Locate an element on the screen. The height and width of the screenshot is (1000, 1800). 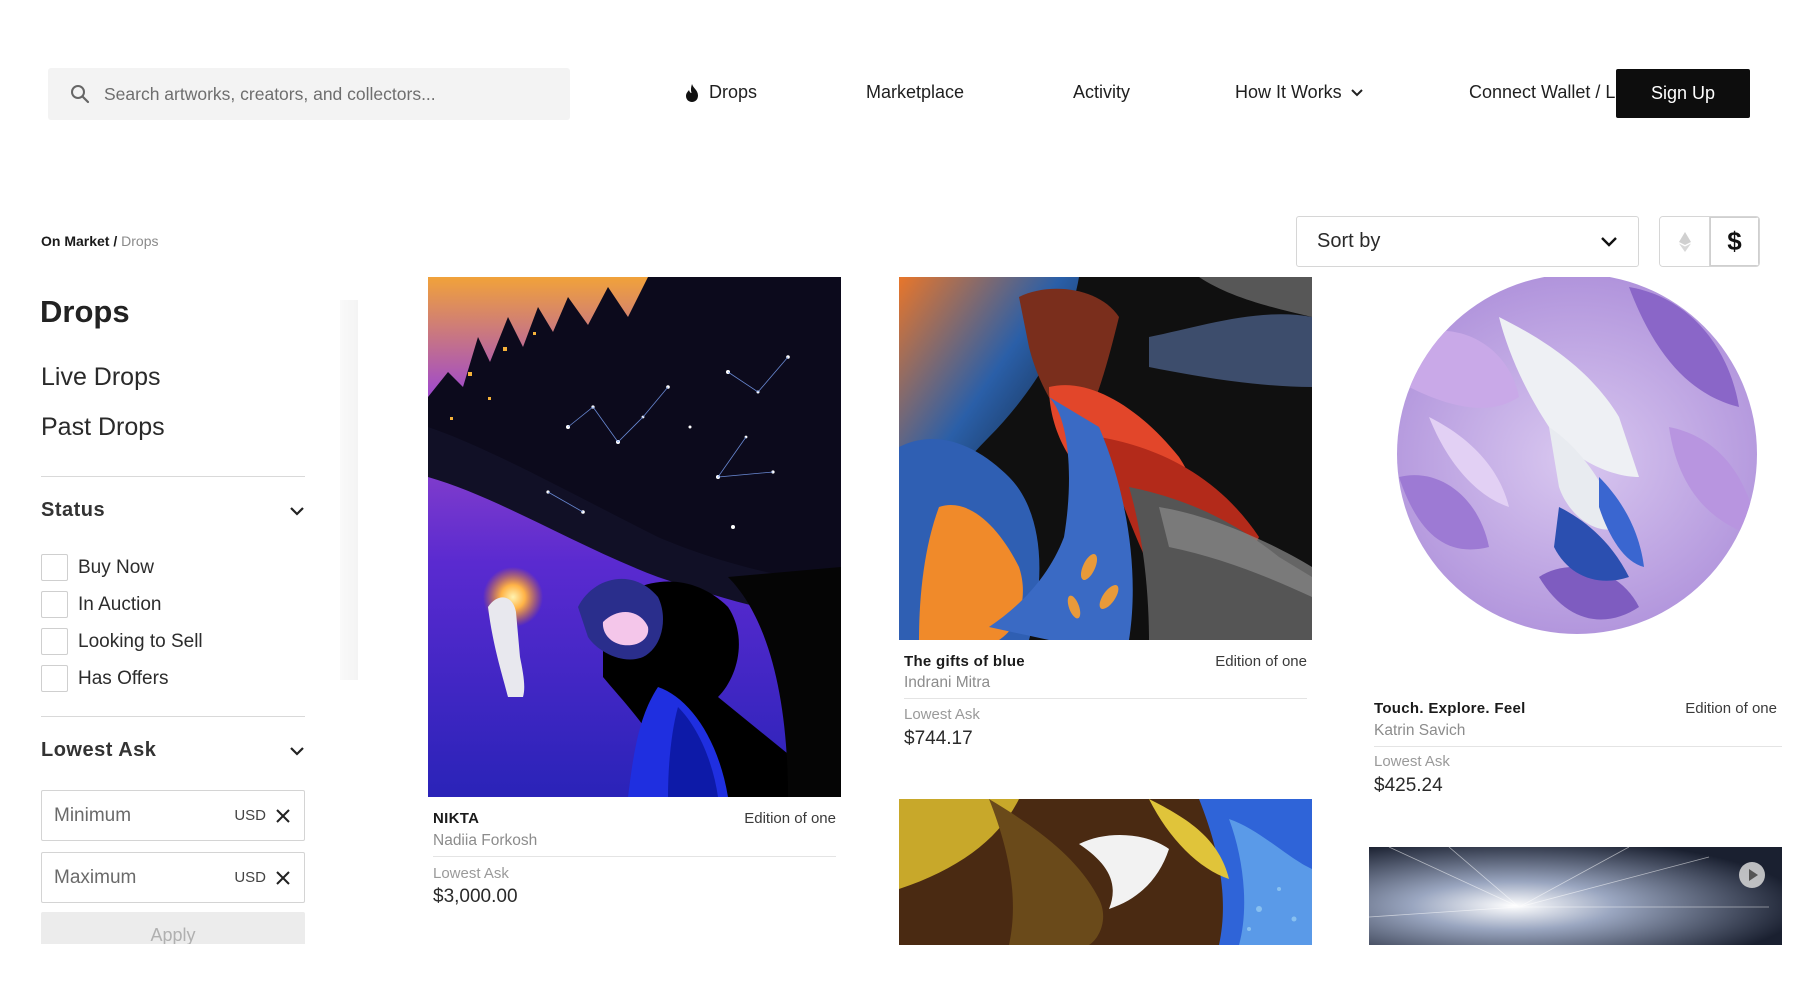
artwork-image-touch-explore-feel is located at coordinates (1575, 458).